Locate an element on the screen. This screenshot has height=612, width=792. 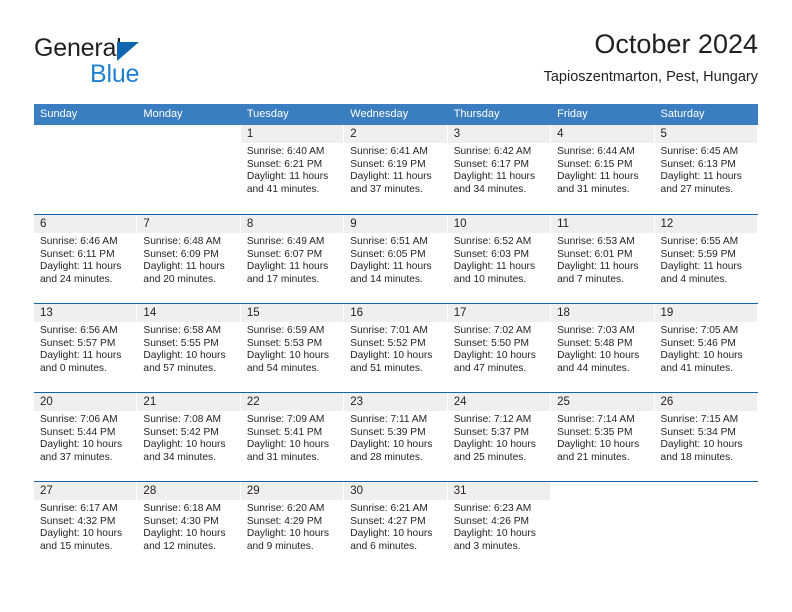
daylight-text-line2: and 14 minutes. is located at coordinates (386, 279).